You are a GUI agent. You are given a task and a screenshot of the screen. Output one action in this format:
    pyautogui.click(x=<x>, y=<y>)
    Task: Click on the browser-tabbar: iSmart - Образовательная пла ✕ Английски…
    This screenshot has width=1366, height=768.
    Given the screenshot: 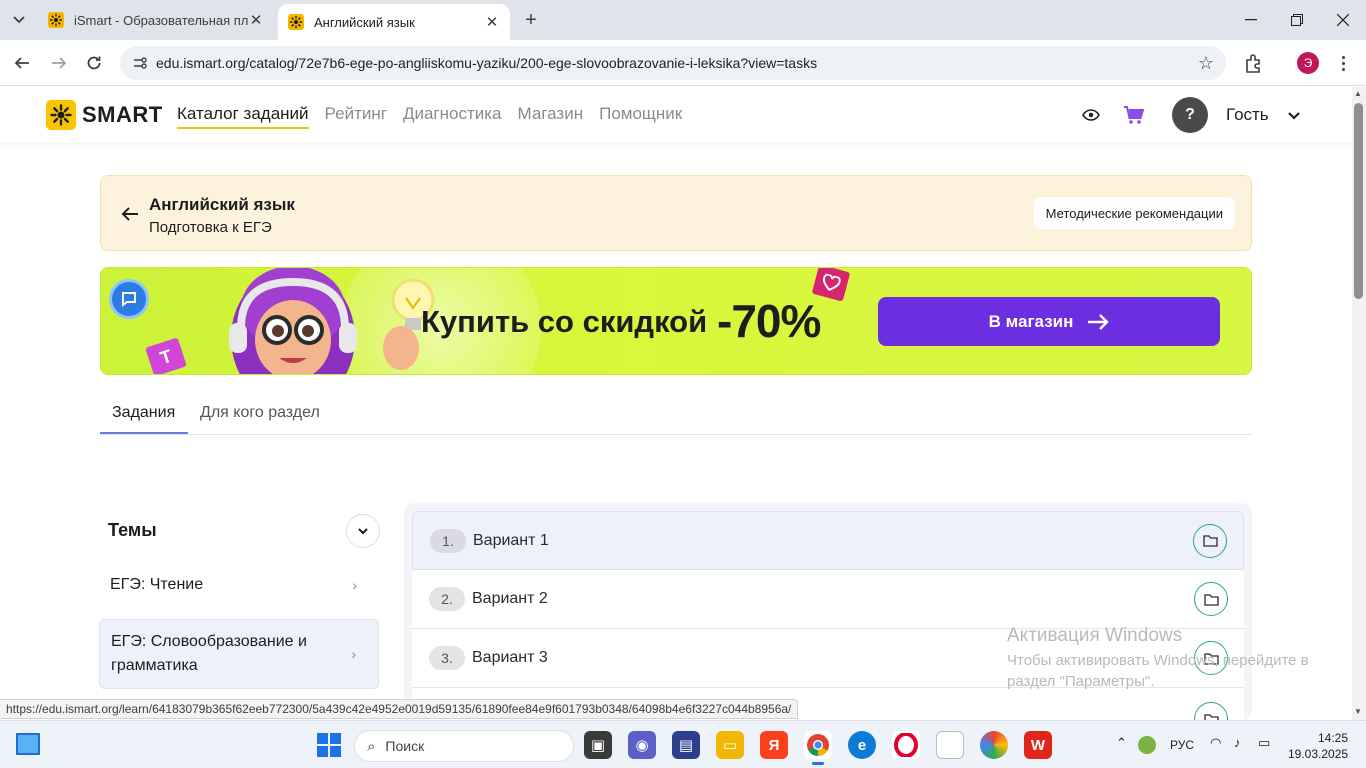 What is the action you would take?
    pyautogui.click(x=683, y=20)
    